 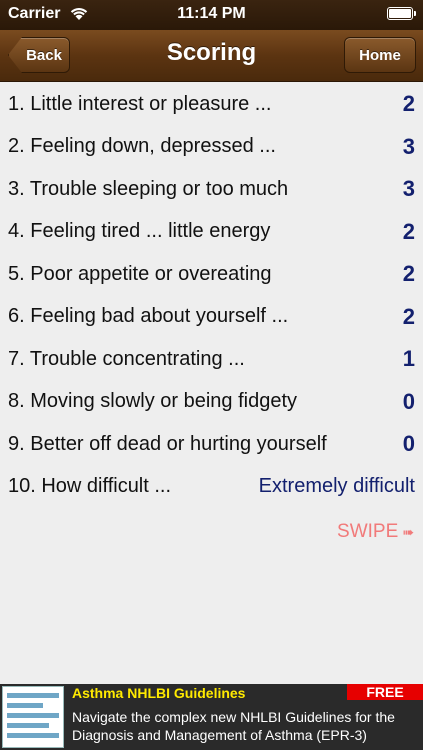 I want to click on battery-fill, so click(x=400, y=13).